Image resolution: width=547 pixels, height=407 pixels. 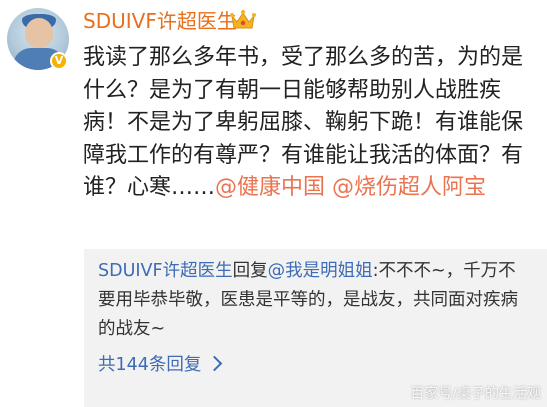 What do you see at coordinates (409, 187) in the screenshot?
I see `mention-link-abao: @烧伤超人阿宝` at bounding box center [409, 187].